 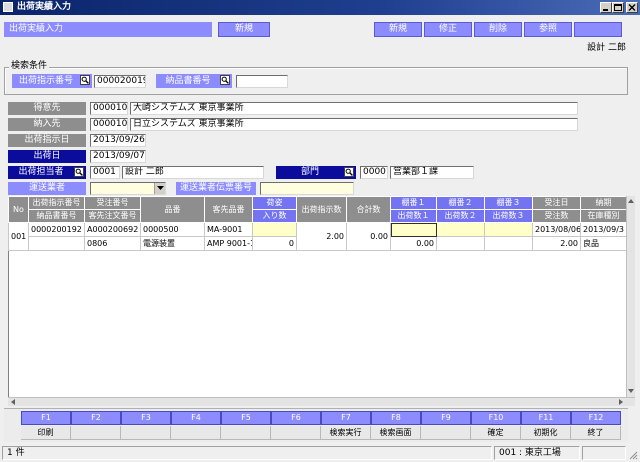 I want to click on col-header-no: No, so click(x=18, y=209).